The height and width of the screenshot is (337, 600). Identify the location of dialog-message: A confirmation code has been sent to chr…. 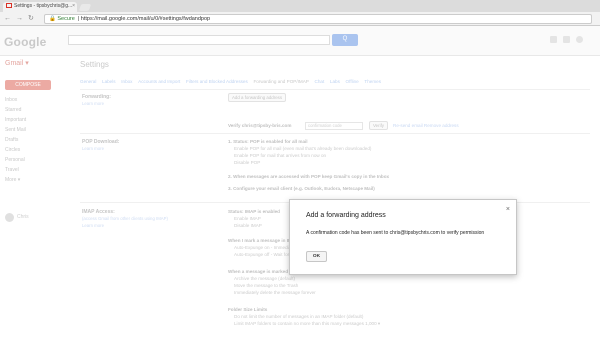
(395, 233).